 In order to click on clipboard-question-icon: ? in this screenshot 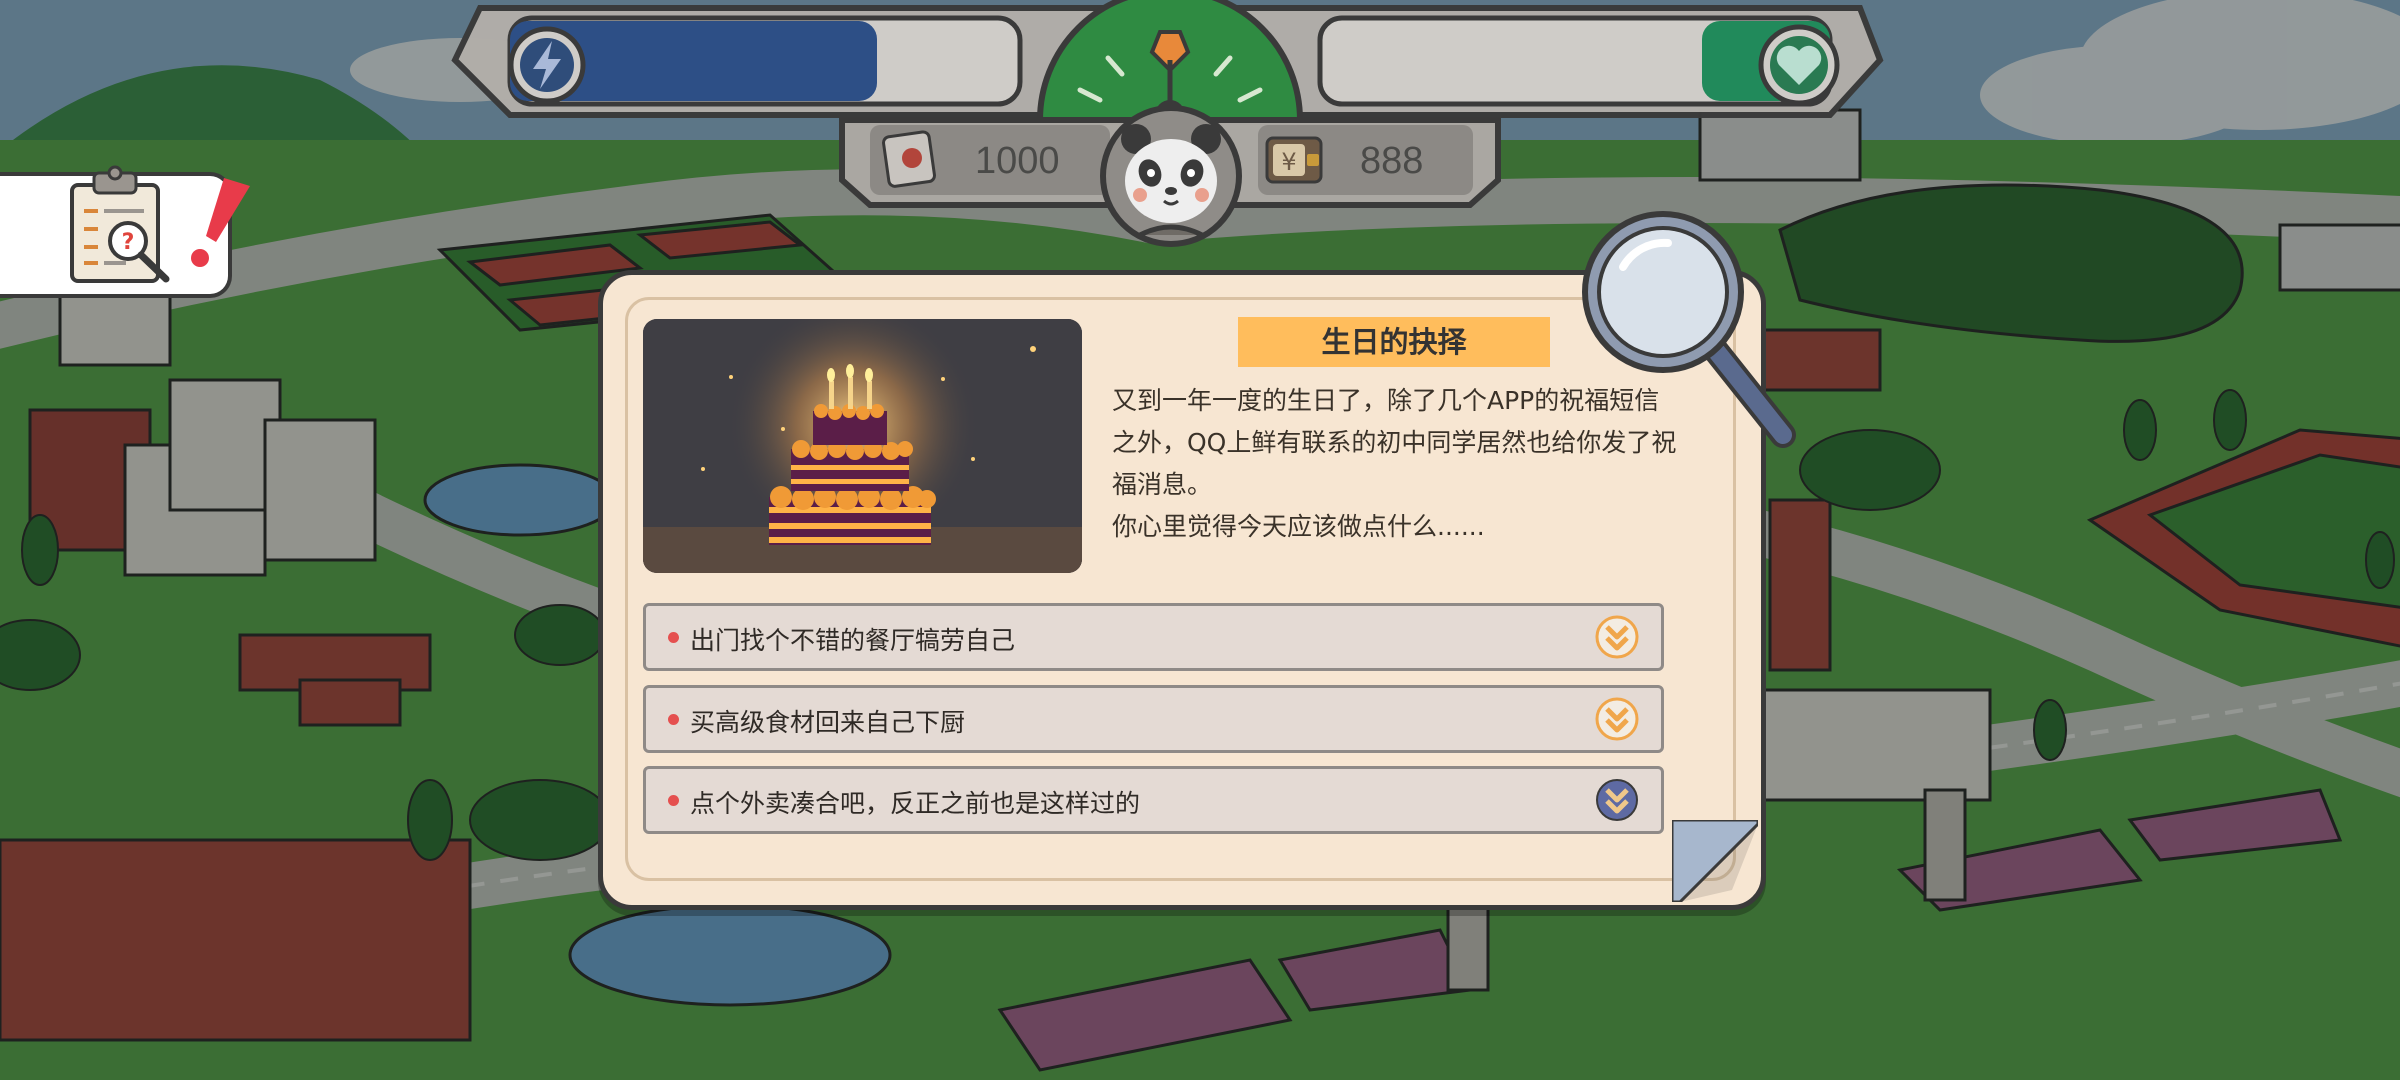, I will do `click(121, 225)`.